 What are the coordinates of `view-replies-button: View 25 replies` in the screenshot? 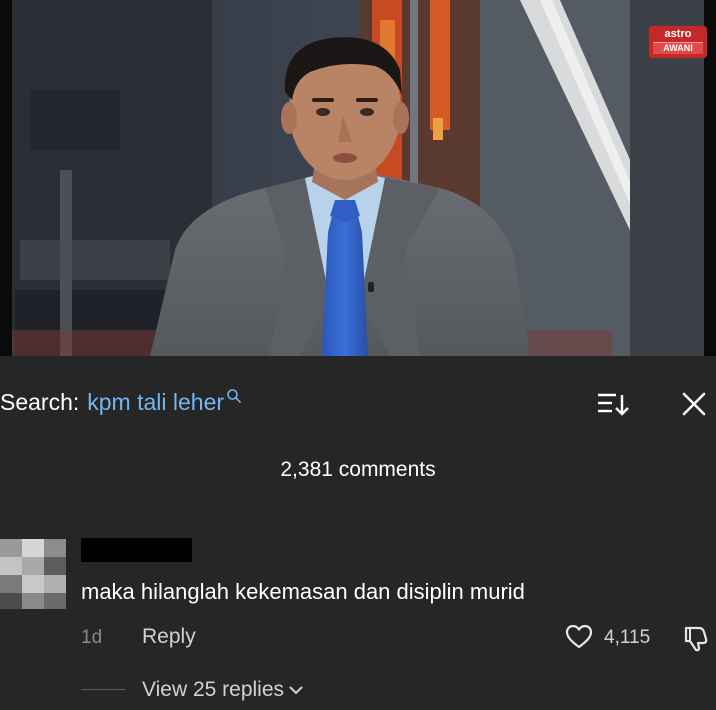 It's located at (223, 690).